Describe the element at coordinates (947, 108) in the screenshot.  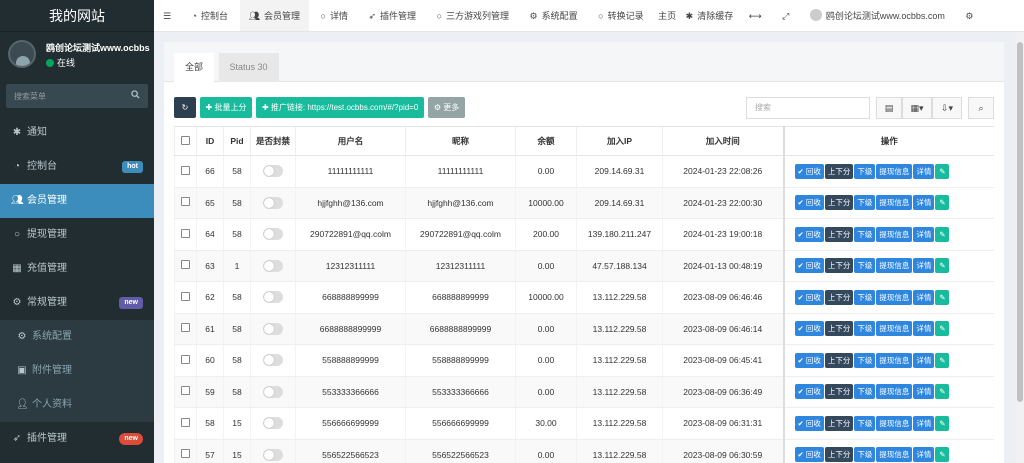
I see `export-button: ⇩▾` at that location.